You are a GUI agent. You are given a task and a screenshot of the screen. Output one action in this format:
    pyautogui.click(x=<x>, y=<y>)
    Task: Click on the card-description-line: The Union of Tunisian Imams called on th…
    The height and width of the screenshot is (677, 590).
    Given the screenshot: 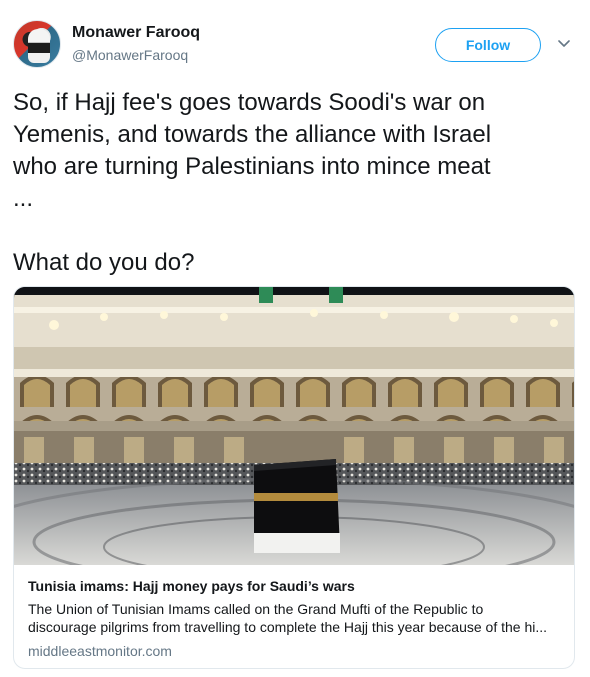 What is the action you would take?
    pyautogui.click(x=256, y=609)
    